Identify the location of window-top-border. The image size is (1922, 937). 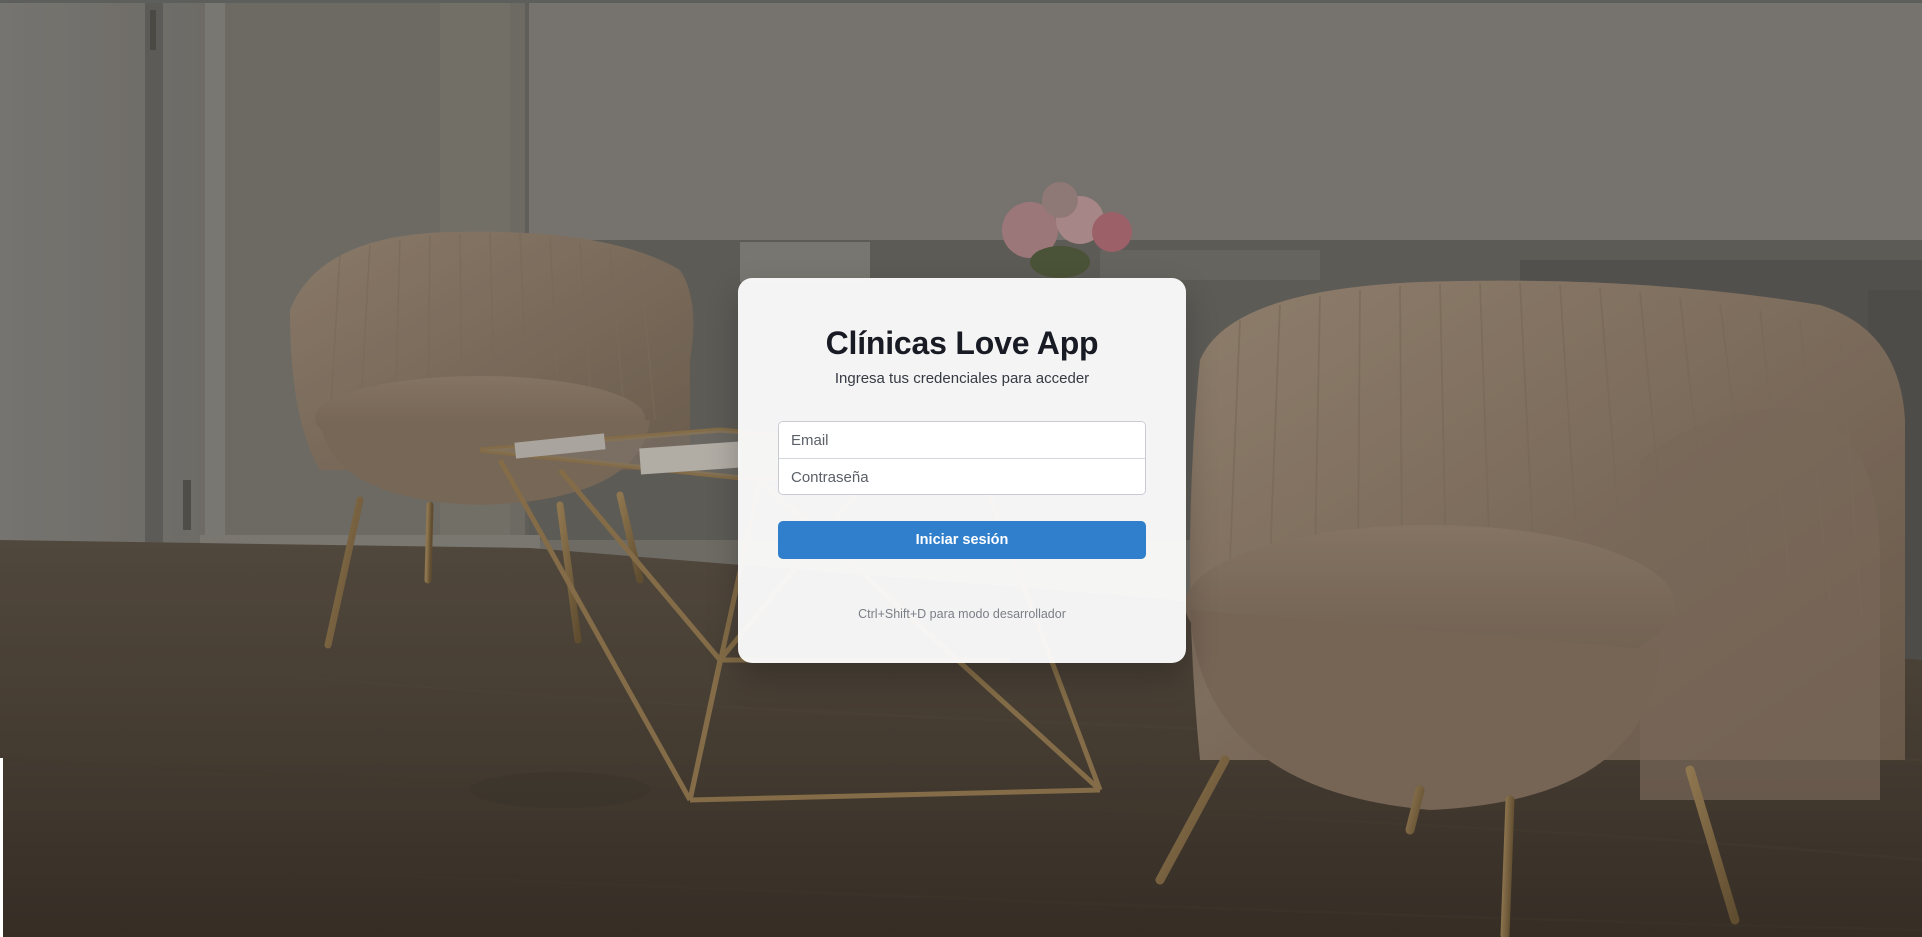
(961, 1).